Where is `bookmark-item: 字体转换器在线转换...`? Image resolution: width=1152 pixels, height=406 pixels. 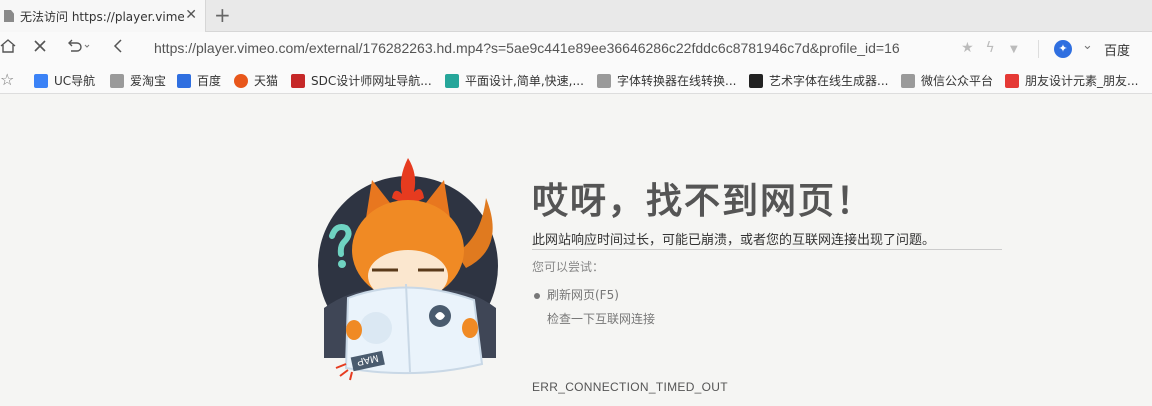 bookmark-item: 字体转换器在线转换... is located at coordinates (666, 80).